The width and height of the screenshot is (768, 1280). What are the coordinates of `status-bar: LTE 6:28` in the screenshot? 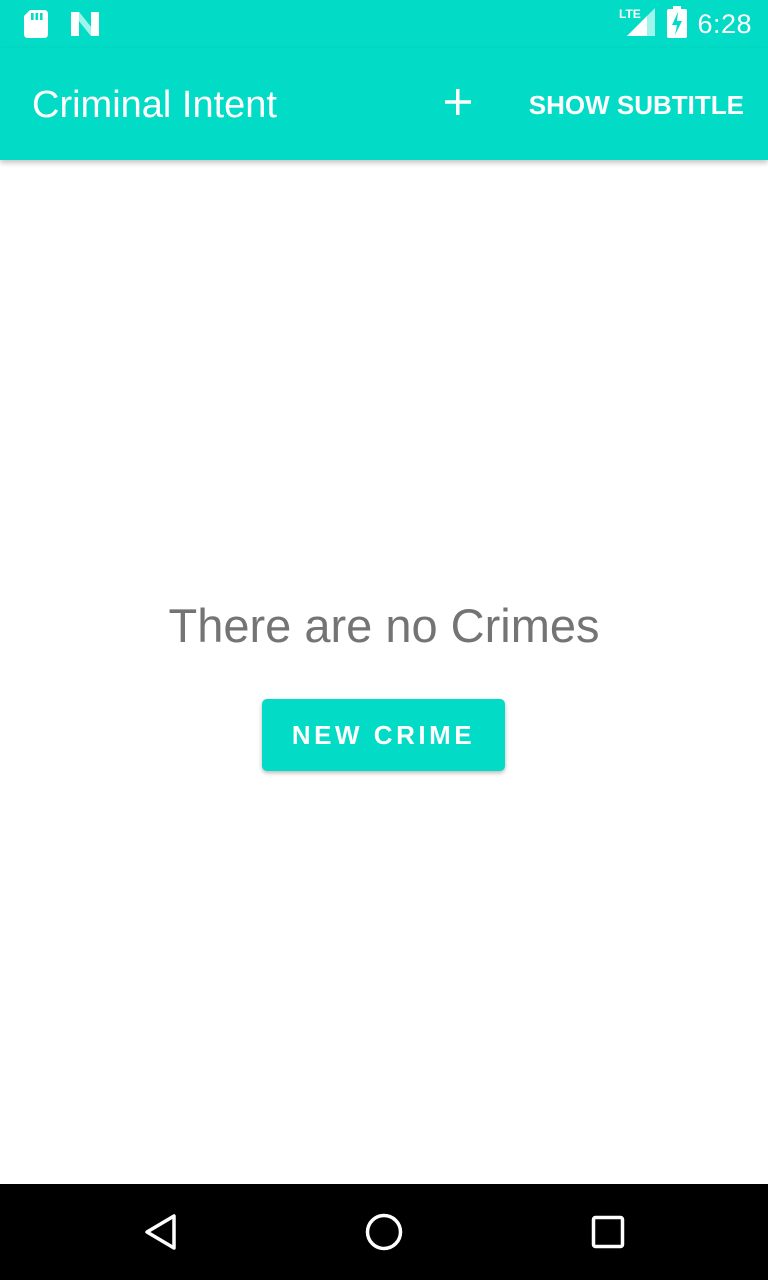 It's located at (384, 24).